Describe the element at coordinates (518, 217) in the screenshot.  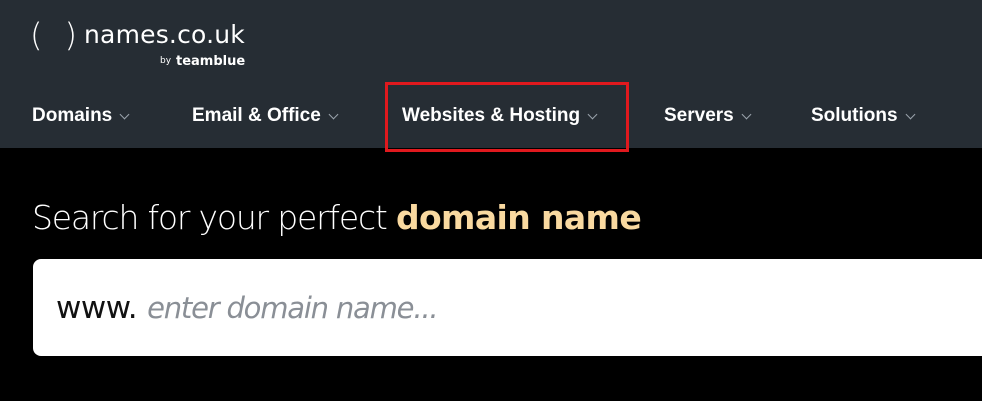
I see `hero-title-accent: domain name` at that location.